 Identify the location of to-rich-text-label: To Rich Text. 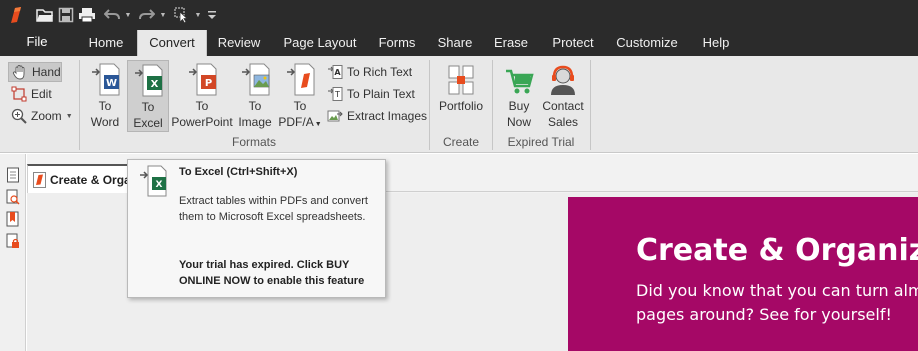
(380, 72).